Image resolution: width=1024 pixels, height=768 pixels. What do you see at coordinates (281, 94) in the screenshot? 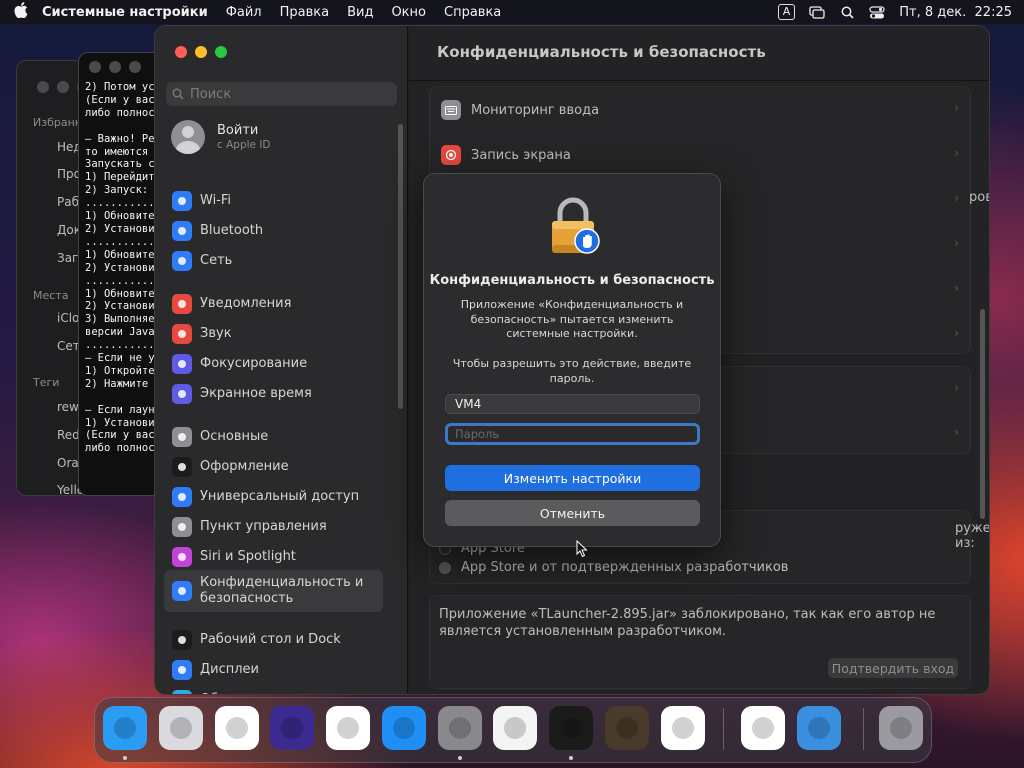
I see `sidebar-search: Поиск` at bounding box center [281, 94].